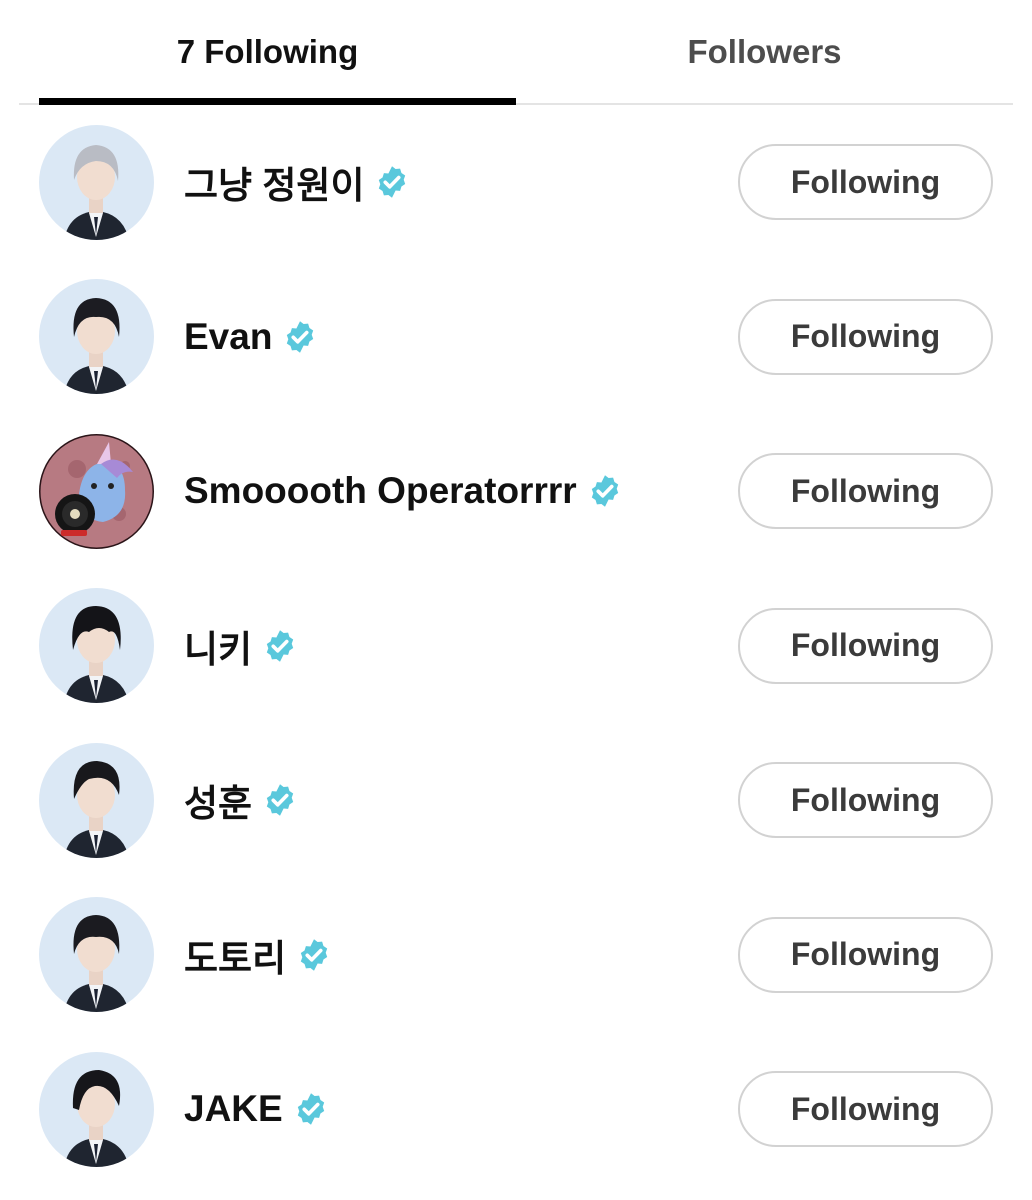 The width and height of the screenshot is (1032, 1200). Describe the element at coordinates (235, 955) in the screenshot. I see `user-name: 도토리` at that location.